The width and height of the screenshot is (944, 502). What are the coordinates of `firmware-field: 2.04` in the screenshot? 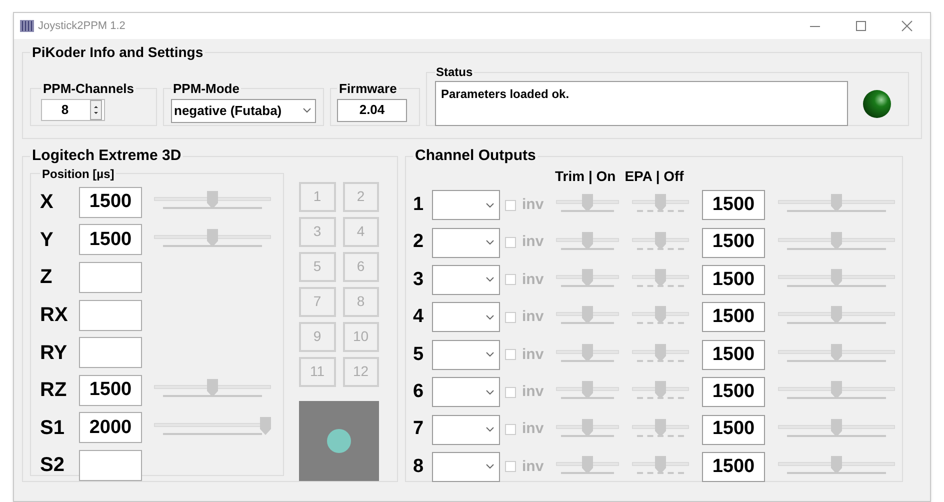 It's located at (372, 110).